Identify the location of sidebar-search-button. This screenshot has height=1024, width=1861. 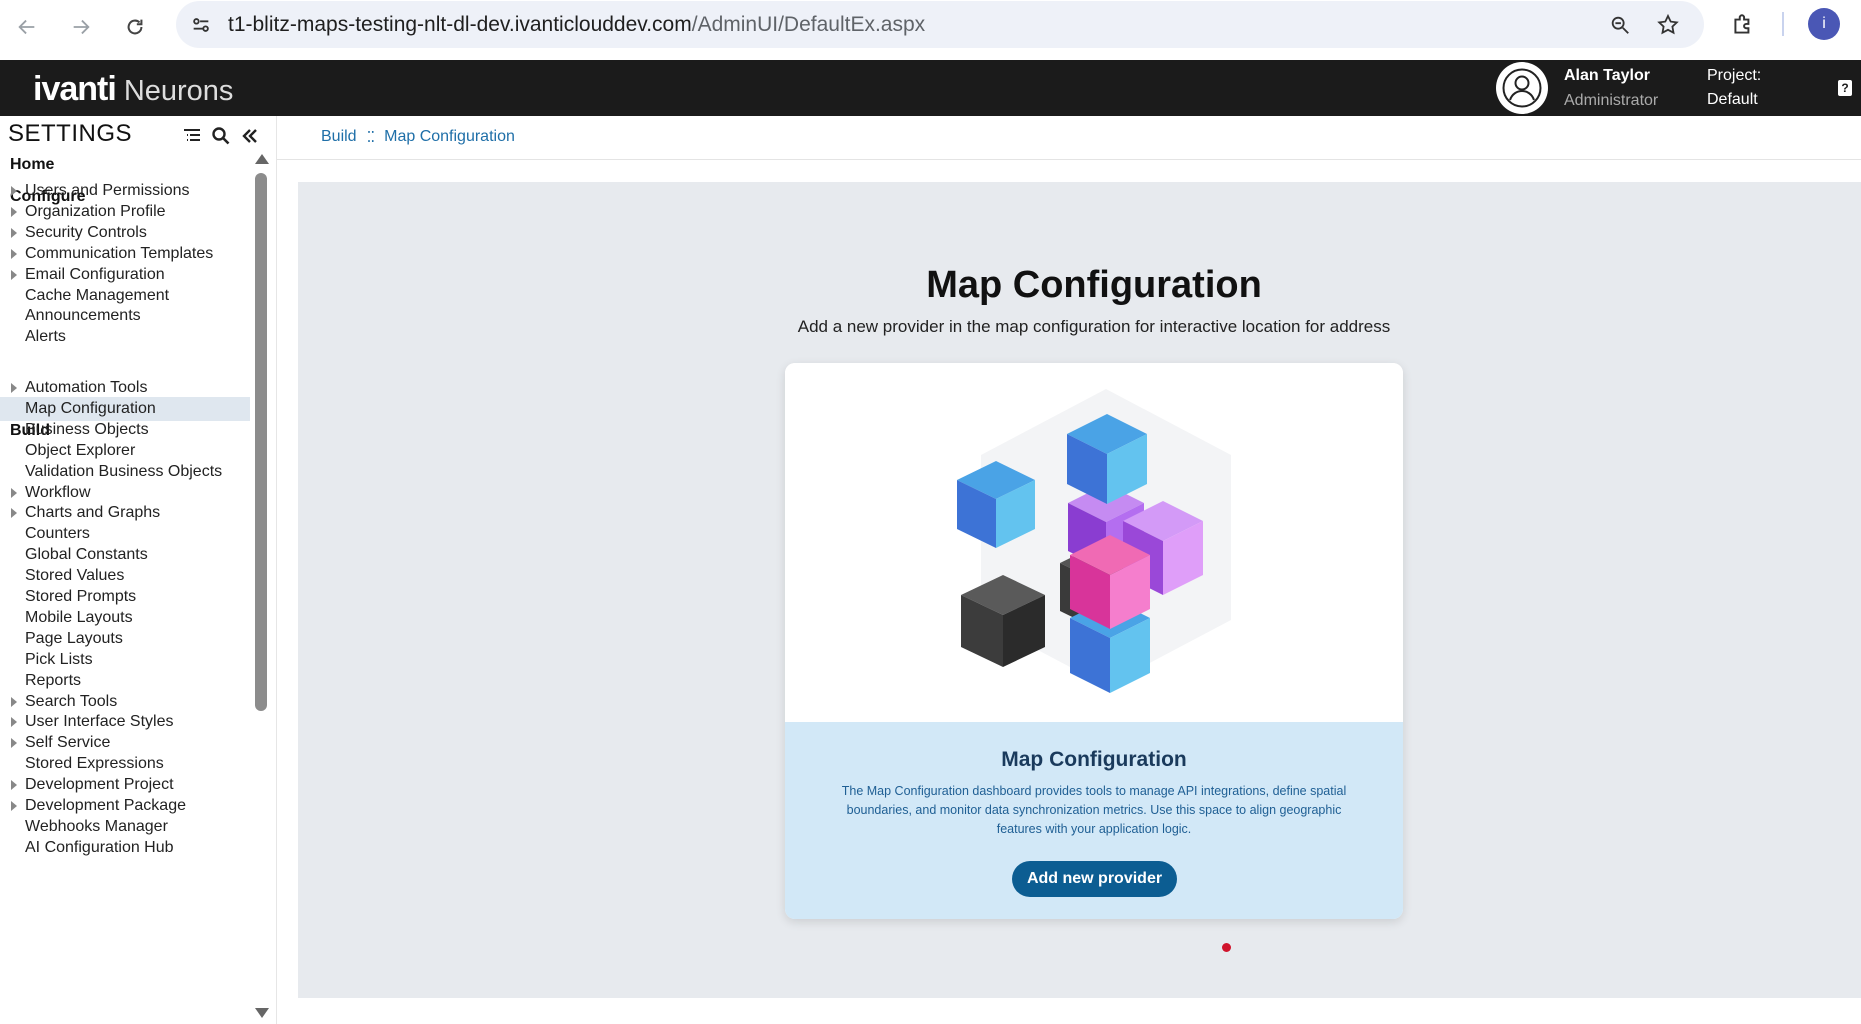
(221, 136).